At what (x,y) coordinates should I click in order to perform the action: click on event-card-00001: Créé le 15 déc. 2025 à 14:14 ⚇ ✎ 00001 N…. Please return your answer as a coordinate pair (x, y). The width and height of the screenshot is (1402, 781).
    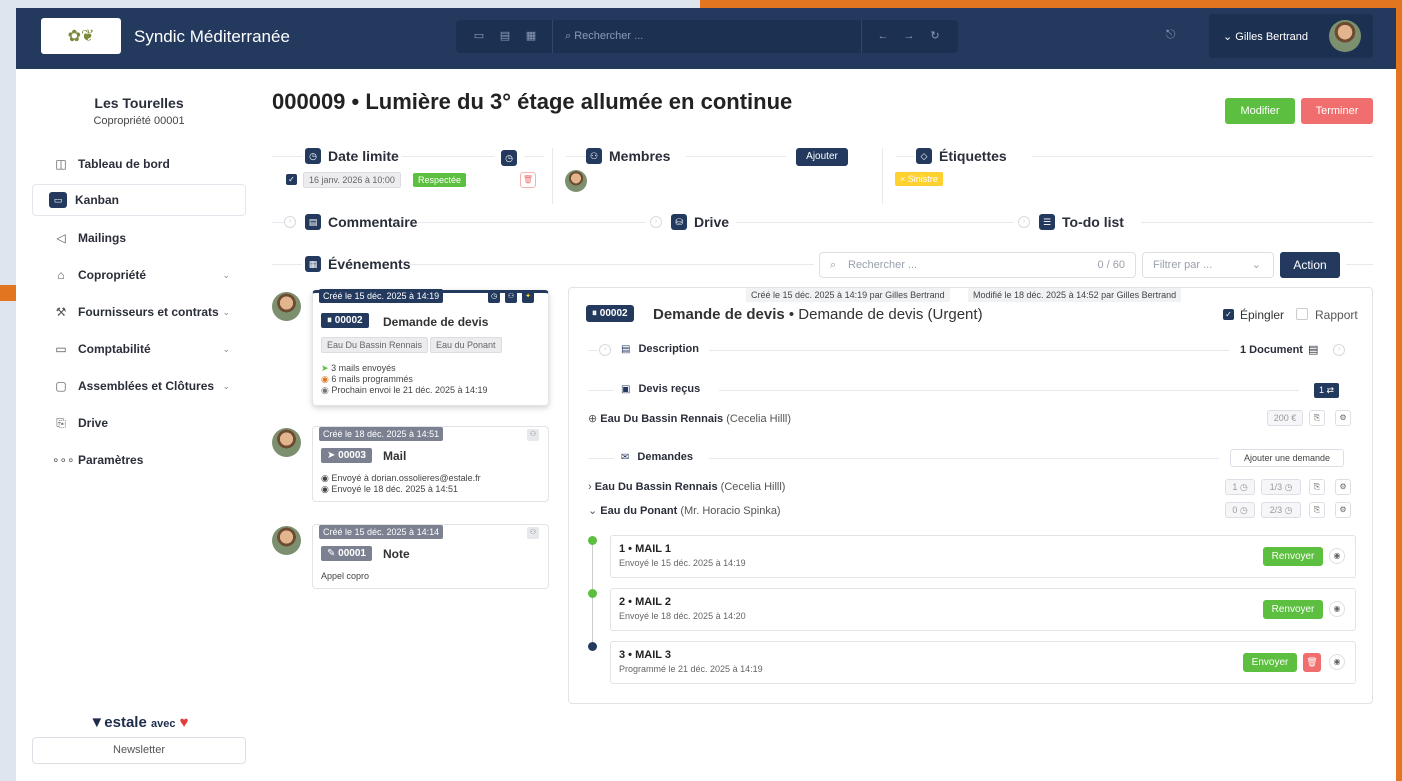
    Looking at the image, I should click on (430, 556).